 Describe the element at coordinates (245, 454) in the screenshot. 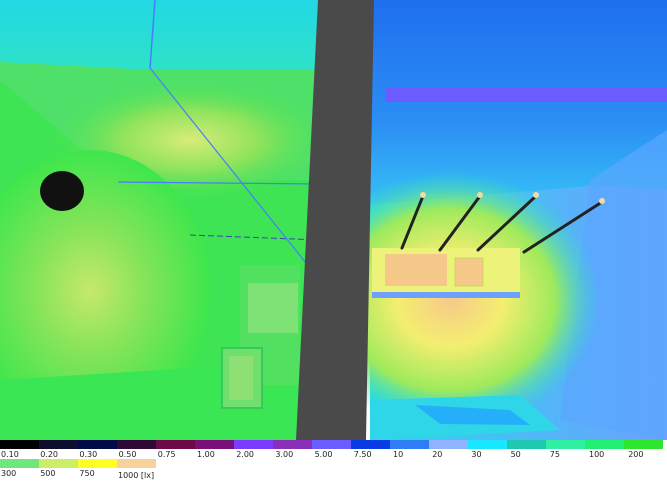

I see `legend-label: 2.00` at that location.